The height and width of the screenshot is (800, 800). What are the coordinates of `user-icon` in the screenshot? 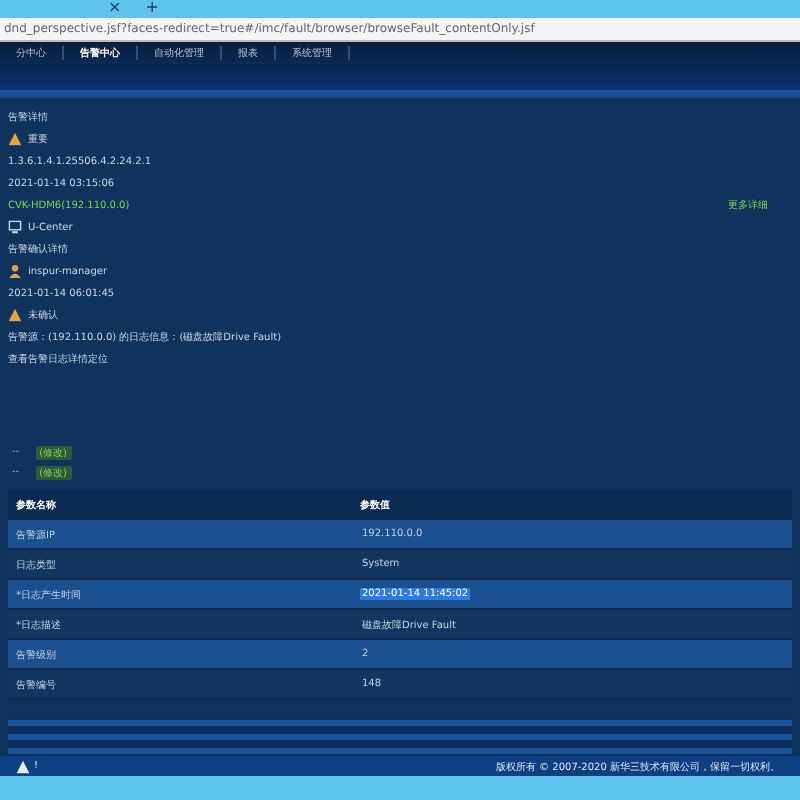 It's located at (15, 271).